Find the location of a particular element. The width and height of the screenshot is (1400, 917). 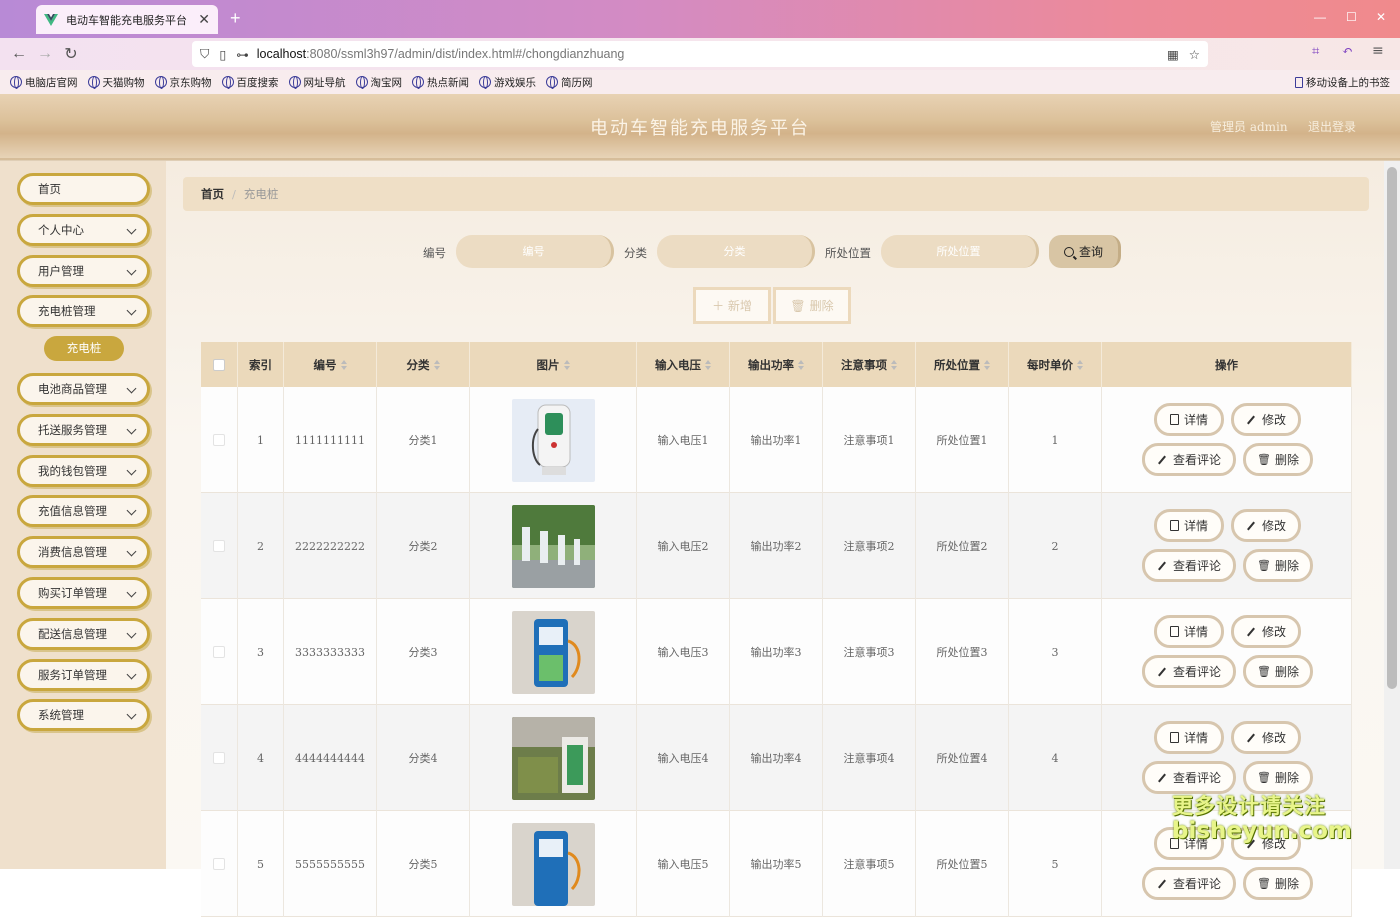

sidebar-item-1: 个人中心 is located at coordinates (83, 230).